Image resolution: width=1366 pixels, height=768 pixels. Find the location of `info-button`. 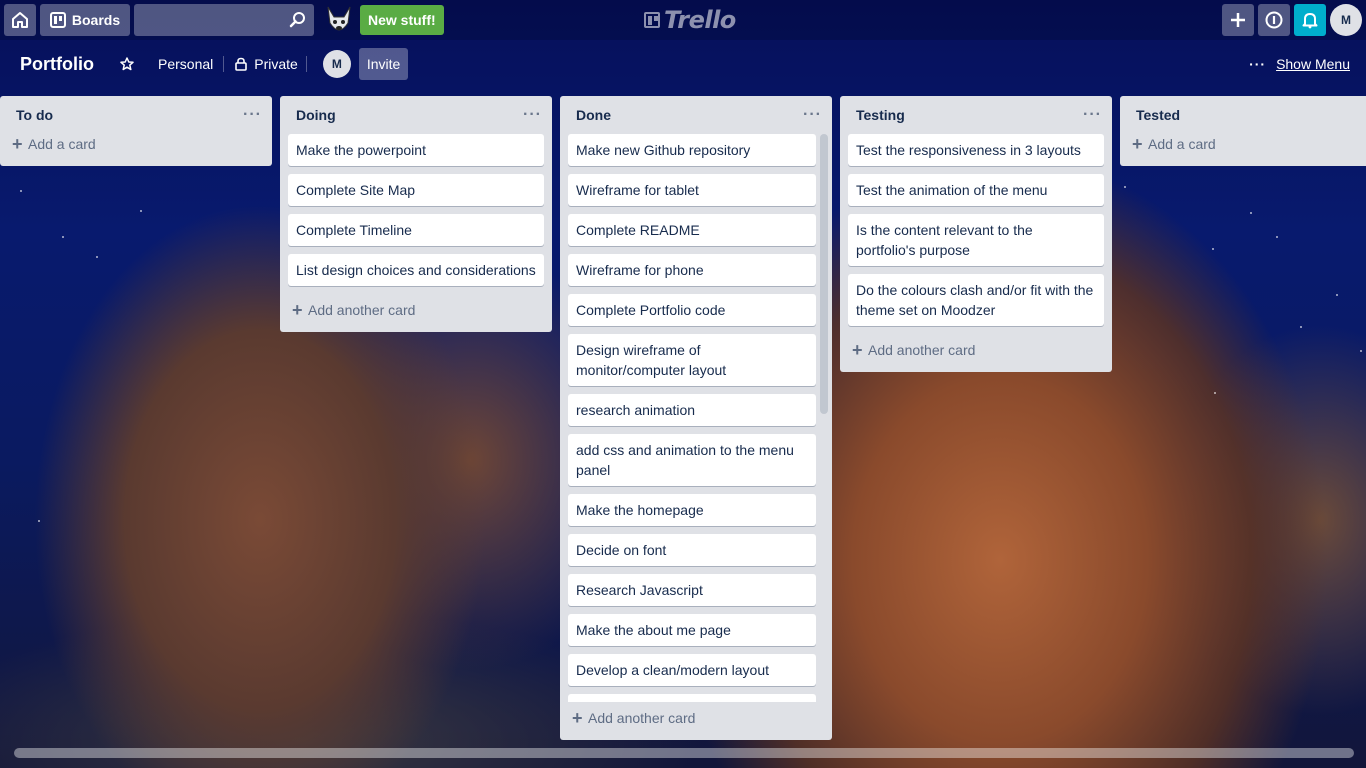

info-button is located at coordinates (1274, 20).